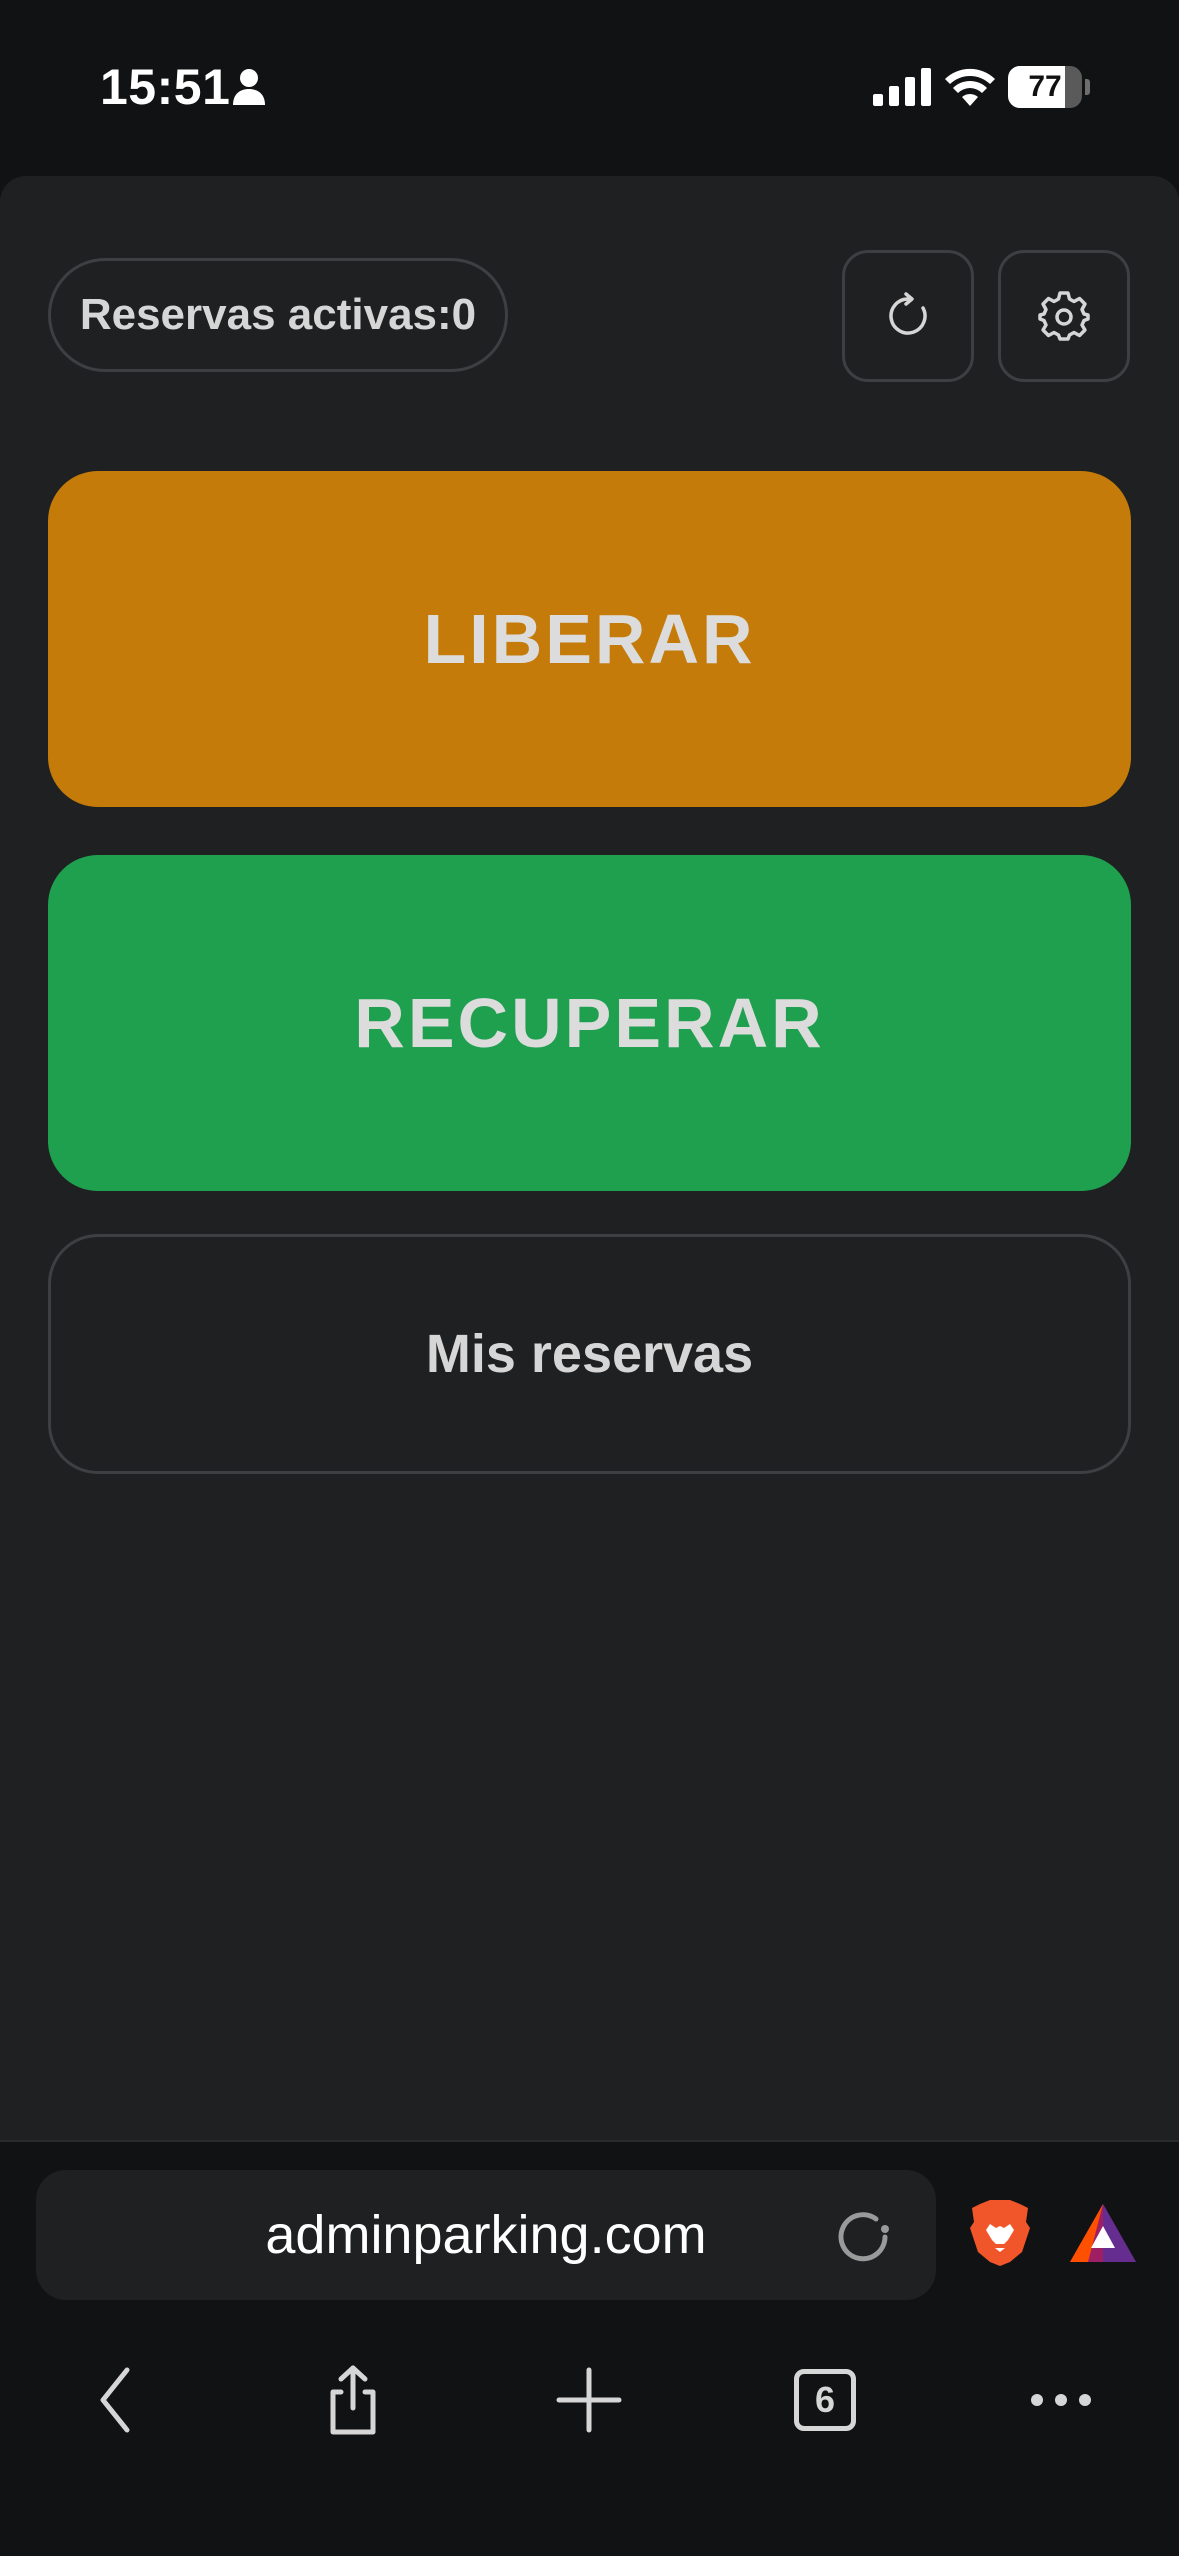  I want to click on battery-level: 77, so click(1045, 86).